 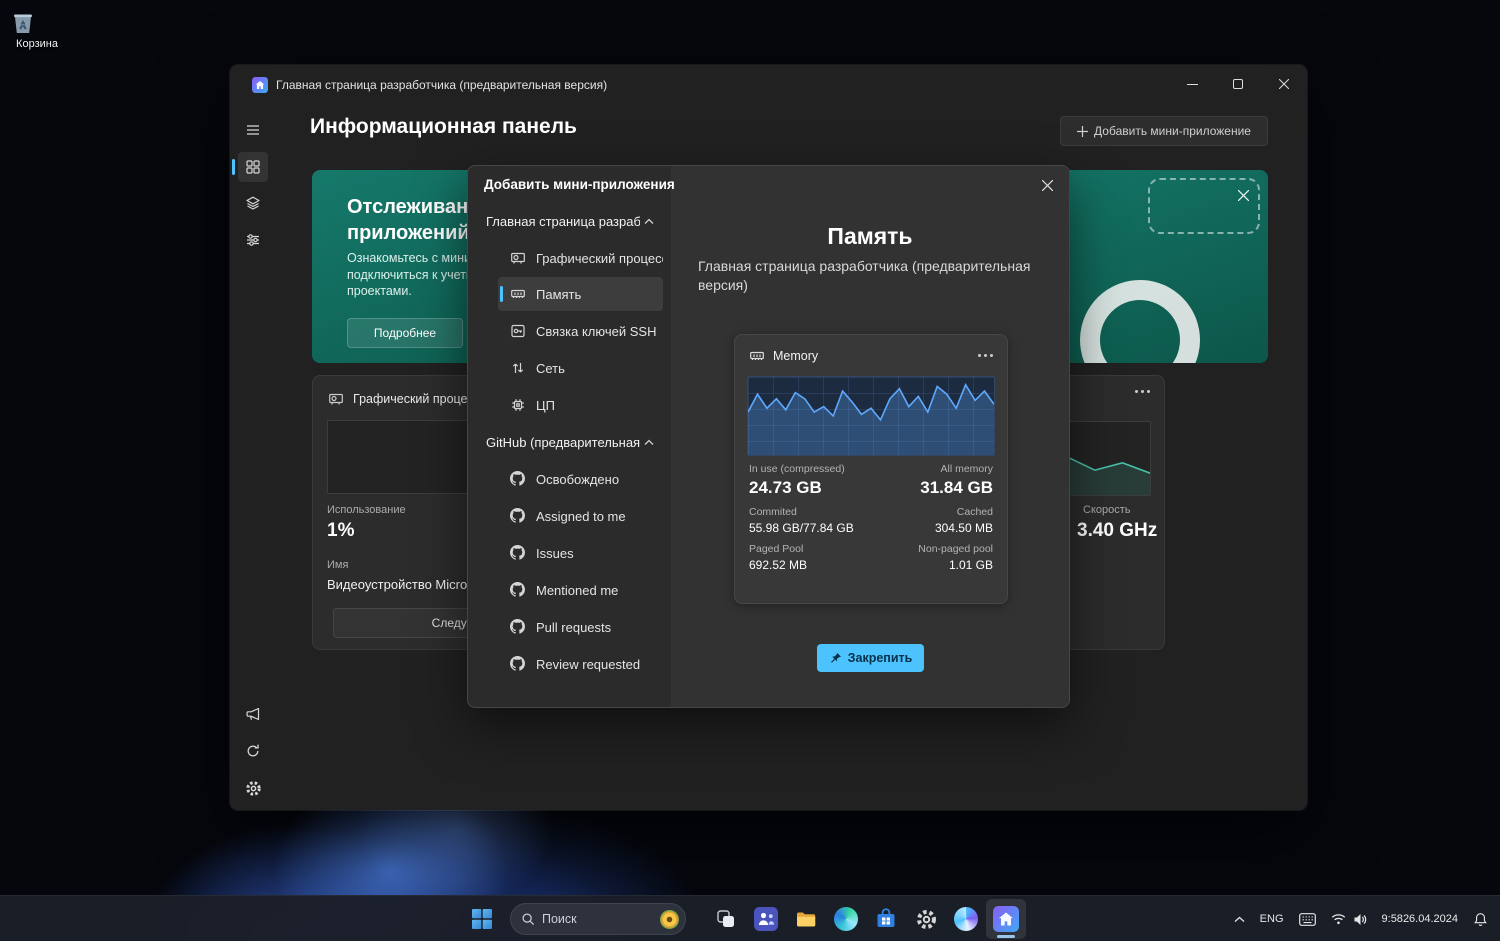 What do you see at coordinates (366, 510) in the screenshot?
I see `gpu-usage-label: Использование` at bounding box center [366, 510].